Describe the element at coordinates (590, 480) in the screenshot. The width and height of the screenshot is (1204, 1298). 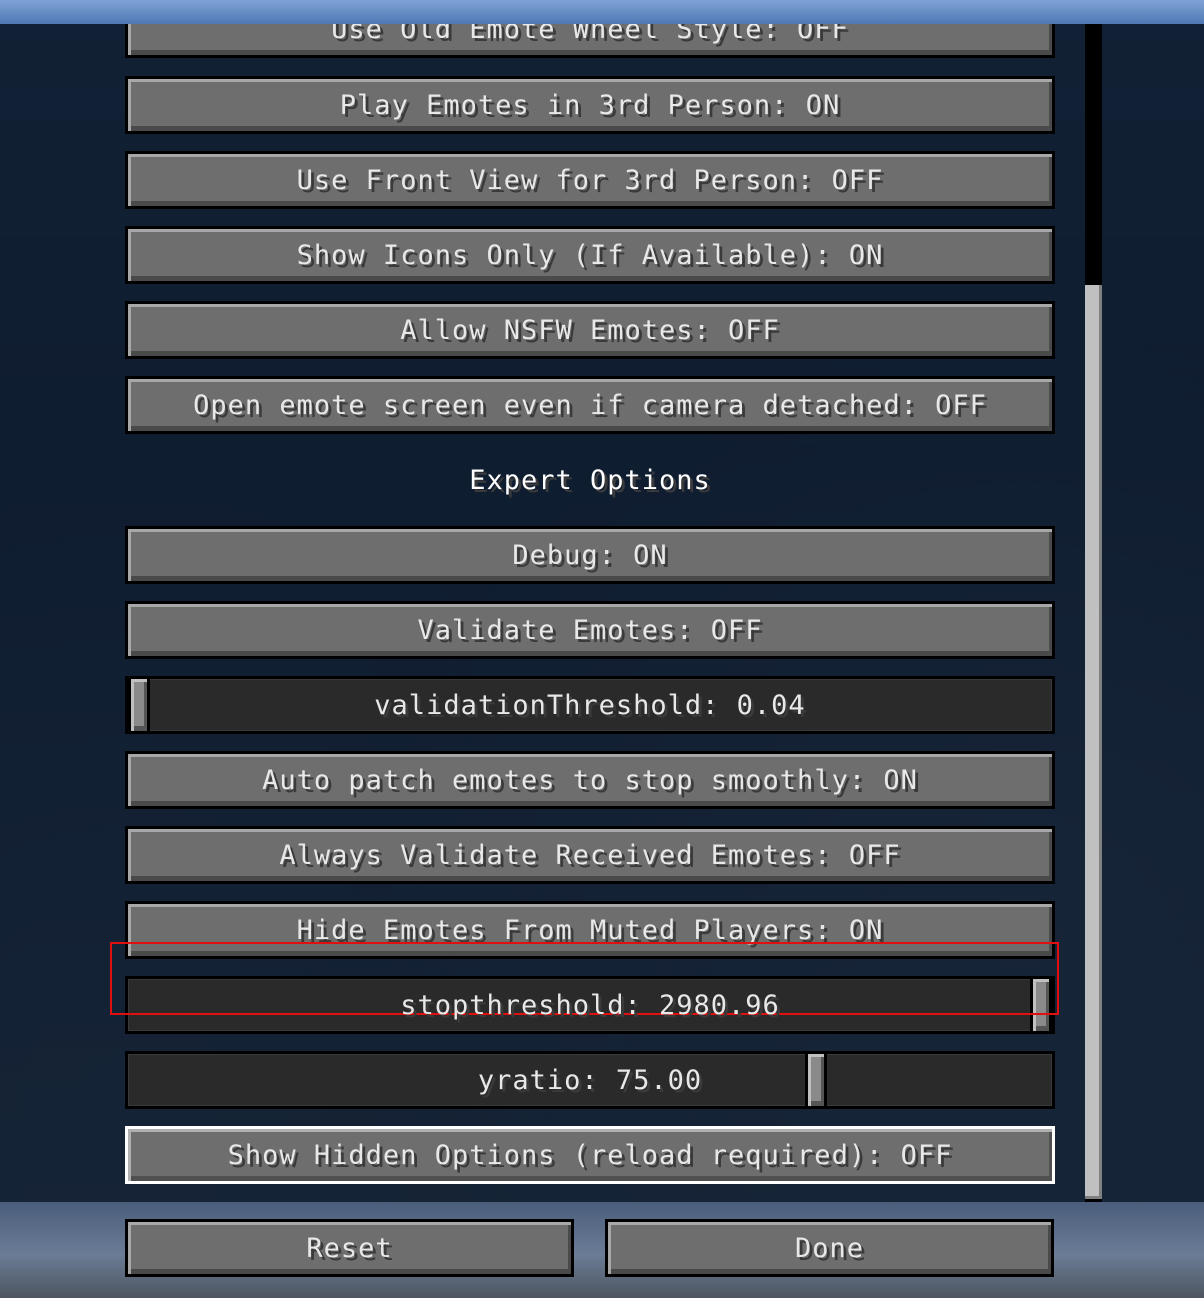
I see `expert-options-heading: Expert Options` at that location.